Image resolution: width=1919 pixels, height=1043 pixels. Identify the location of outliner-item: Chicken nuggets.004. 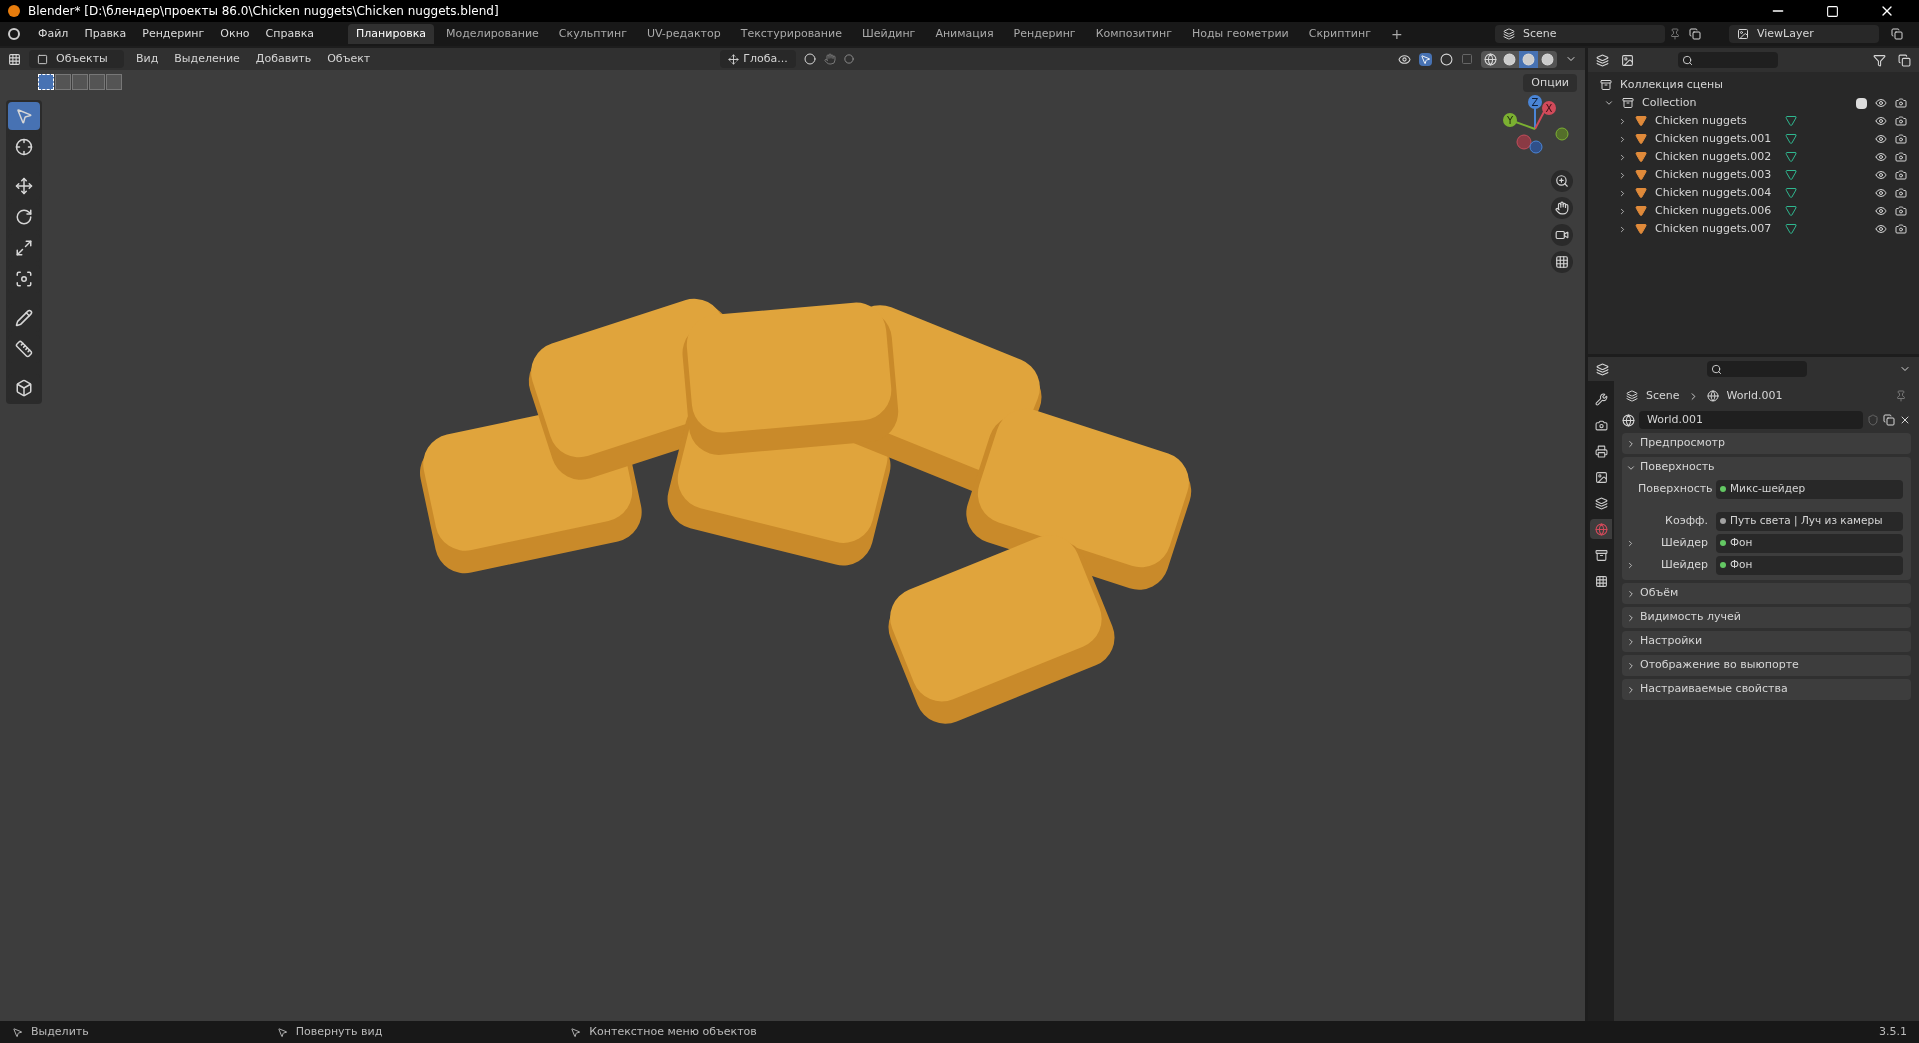
(1716, 193).